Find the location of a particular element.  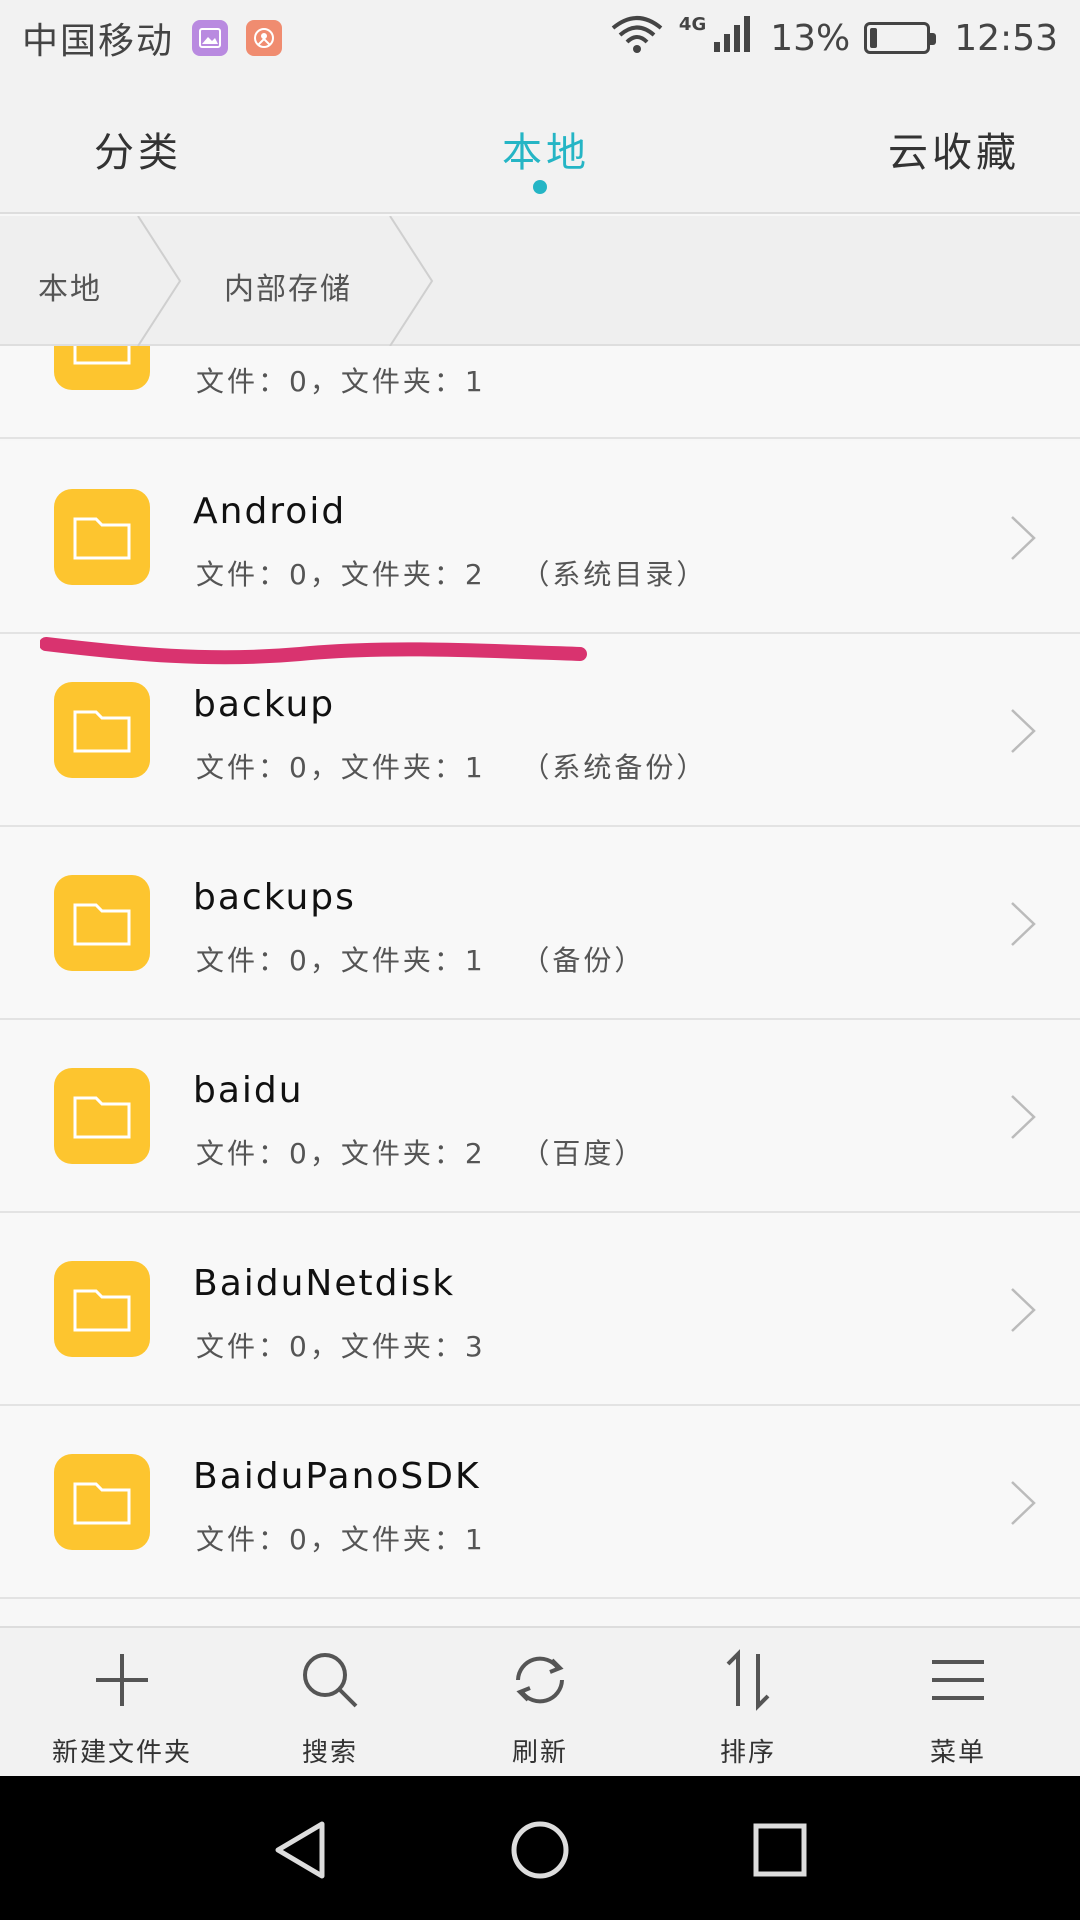

folder-meta: 文件：0，文件夹：1 （系统备份） is located at coordinates (452, 767).